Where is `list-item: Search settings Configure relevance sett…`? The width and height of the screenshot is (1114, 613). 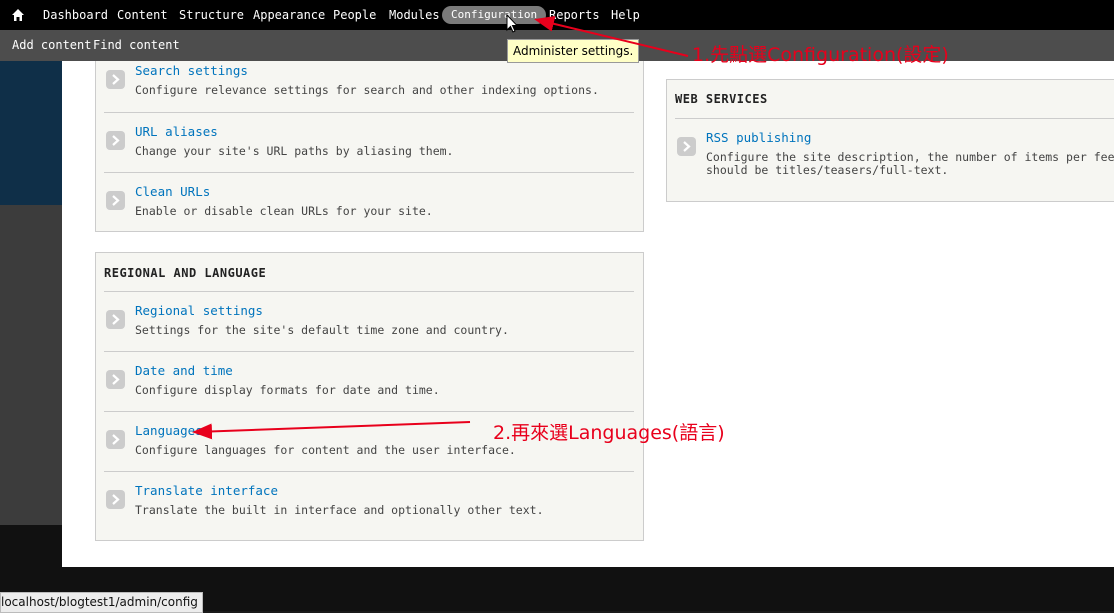
list-item: Search settings Configure relevance sett… is located at coordinates (369, 86).